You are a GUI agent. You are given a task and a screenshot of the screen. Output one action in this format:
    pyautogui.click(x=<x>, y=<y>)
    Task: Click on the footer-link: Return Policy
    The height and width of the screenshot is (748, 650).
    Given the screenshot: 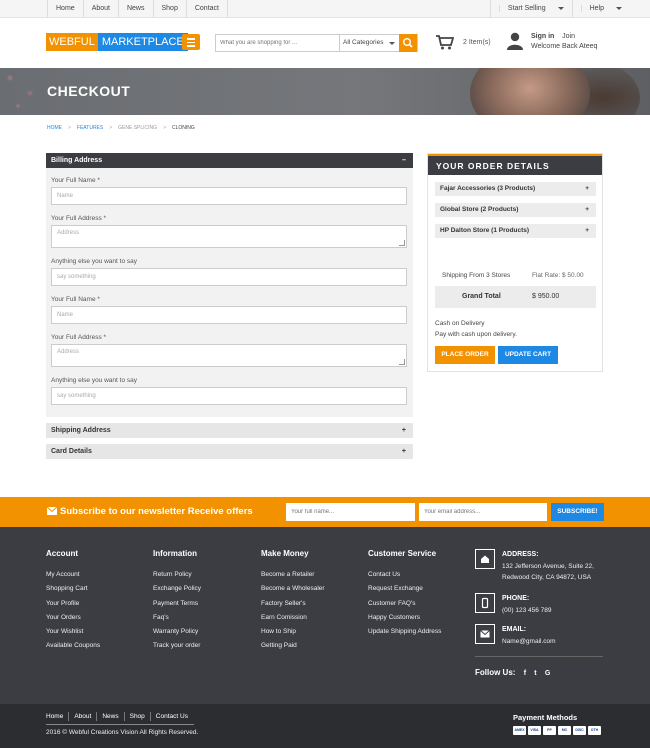 What is the action you would take?
    pyautogui.click(x=177, y=575)
    